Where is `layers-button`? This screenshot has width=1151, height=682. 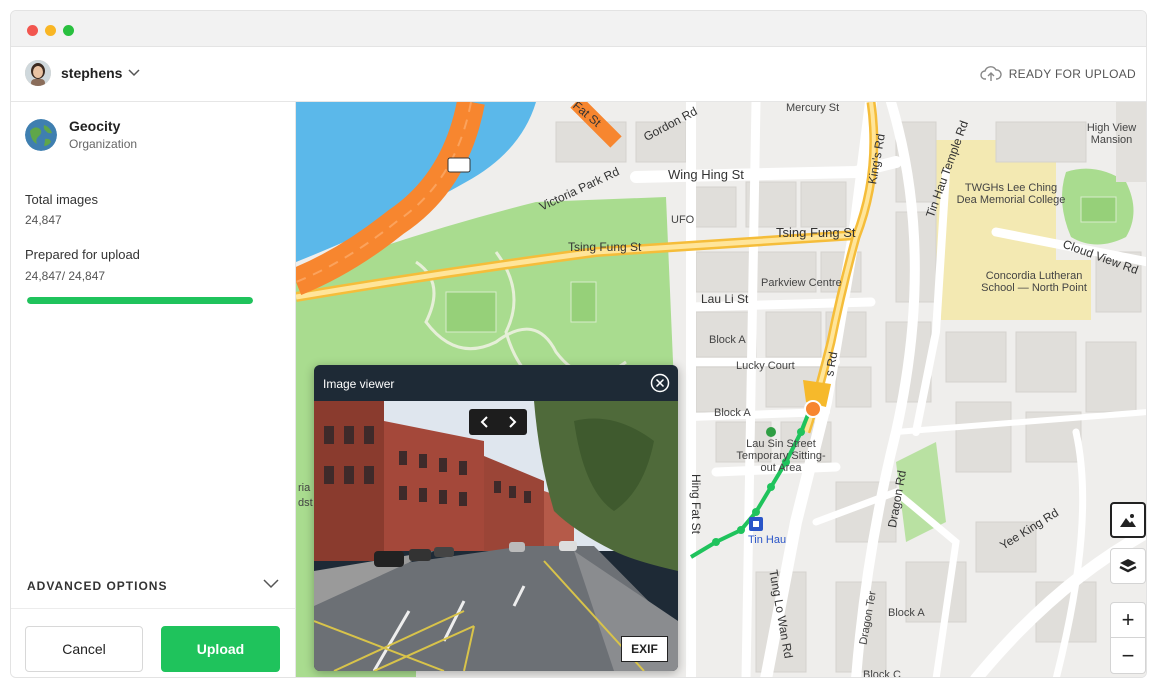 layers-button is located at coordinates (1128, 566).